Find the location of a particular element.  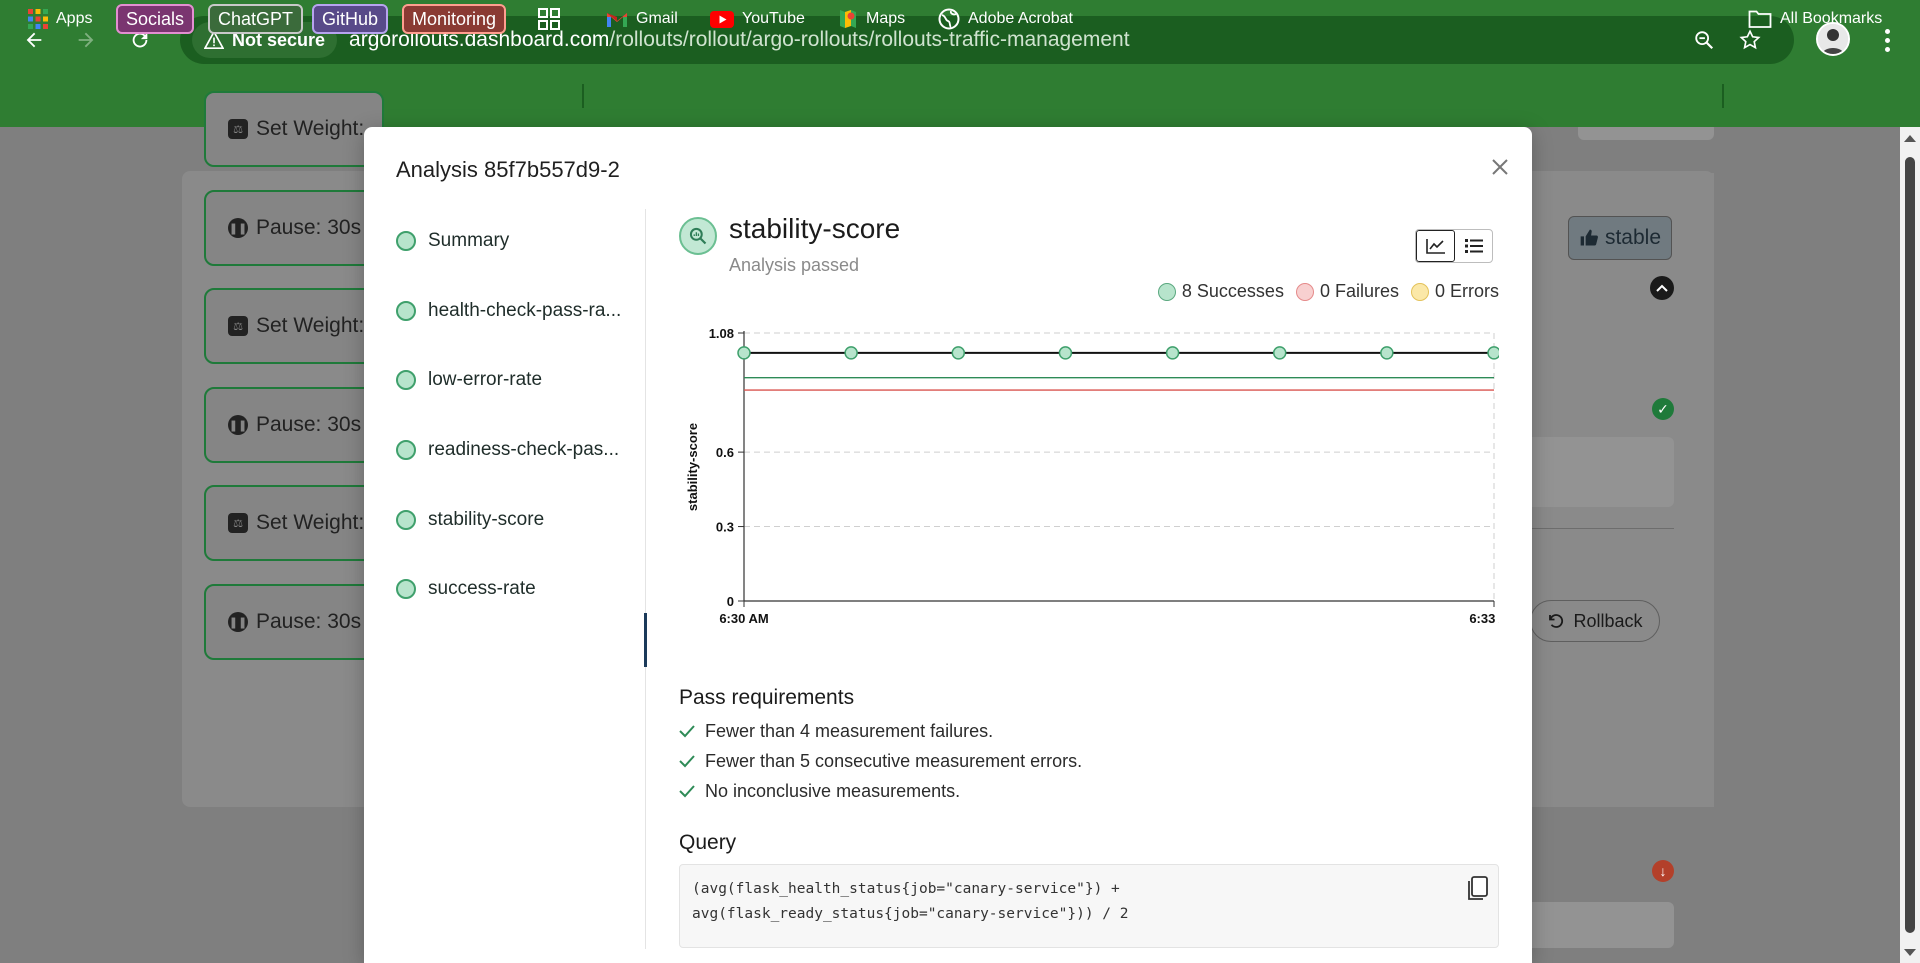

requirement-text: Fewer than 4 measurement failures. is located at coordinates (849, 730).